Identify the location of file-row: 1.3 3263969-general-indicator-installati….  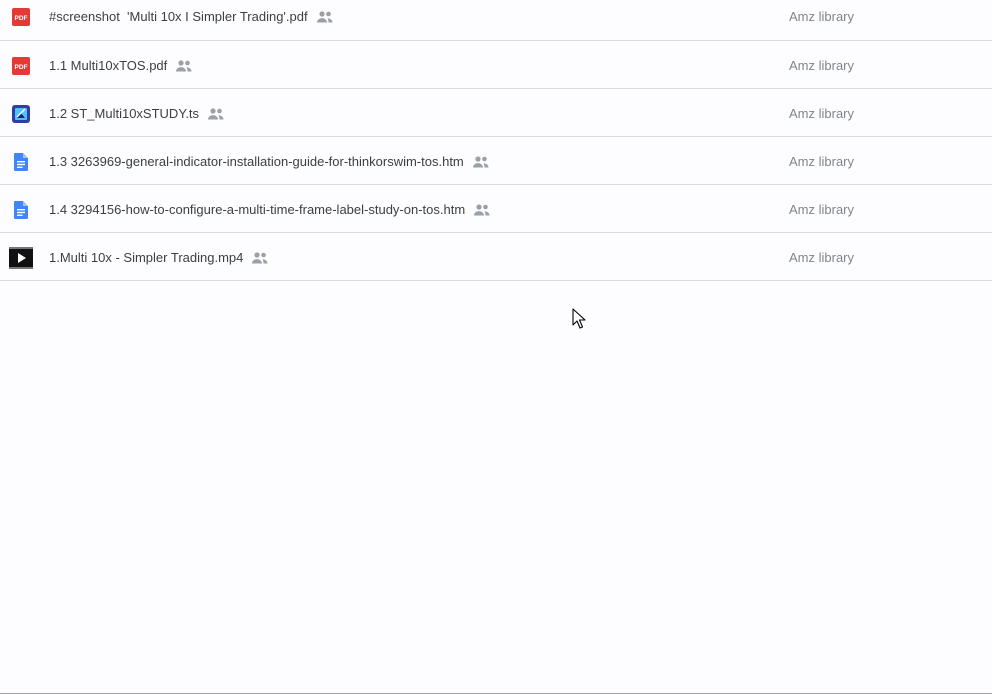
(496, 161).